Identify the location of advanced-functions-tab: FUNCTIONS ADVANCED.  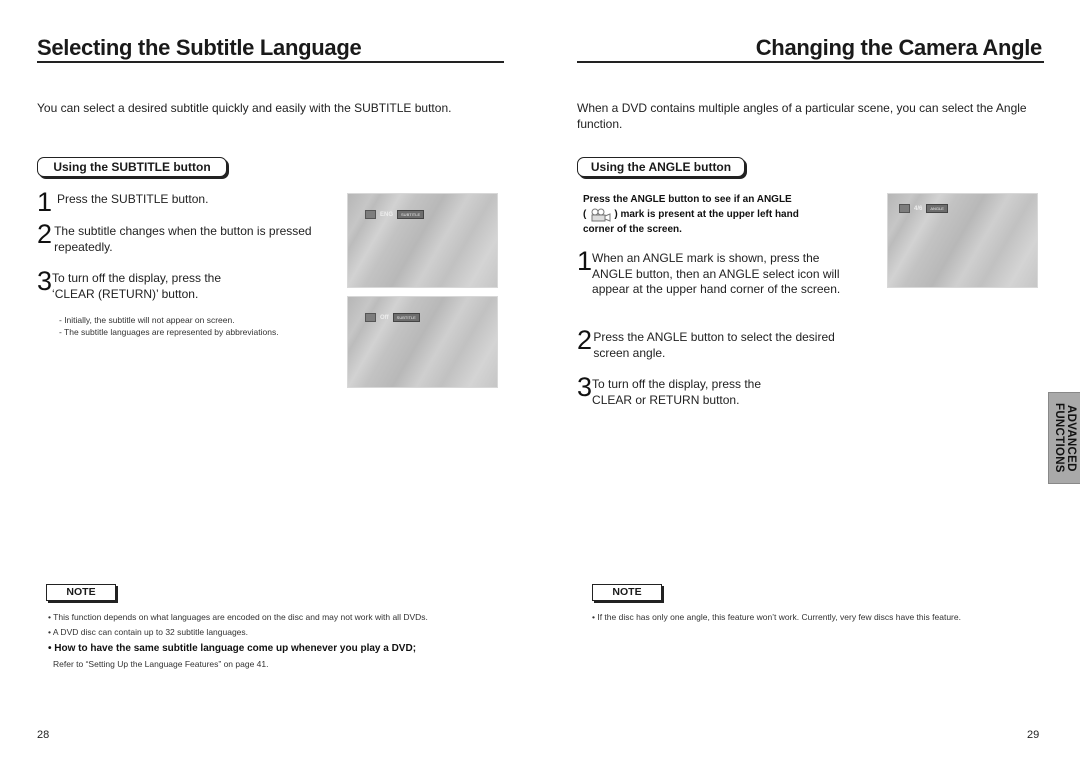
(1064, 438).